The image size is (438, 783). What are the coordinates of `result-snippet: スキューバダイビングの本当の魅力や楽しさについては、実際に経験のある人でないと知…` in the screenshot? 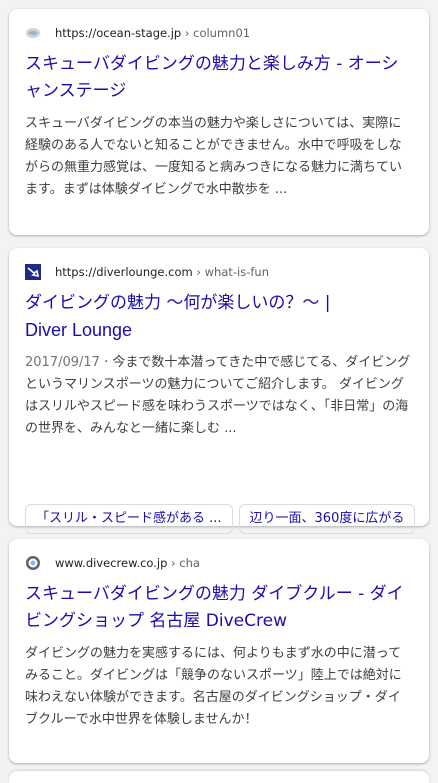 It's located at (214, 156).